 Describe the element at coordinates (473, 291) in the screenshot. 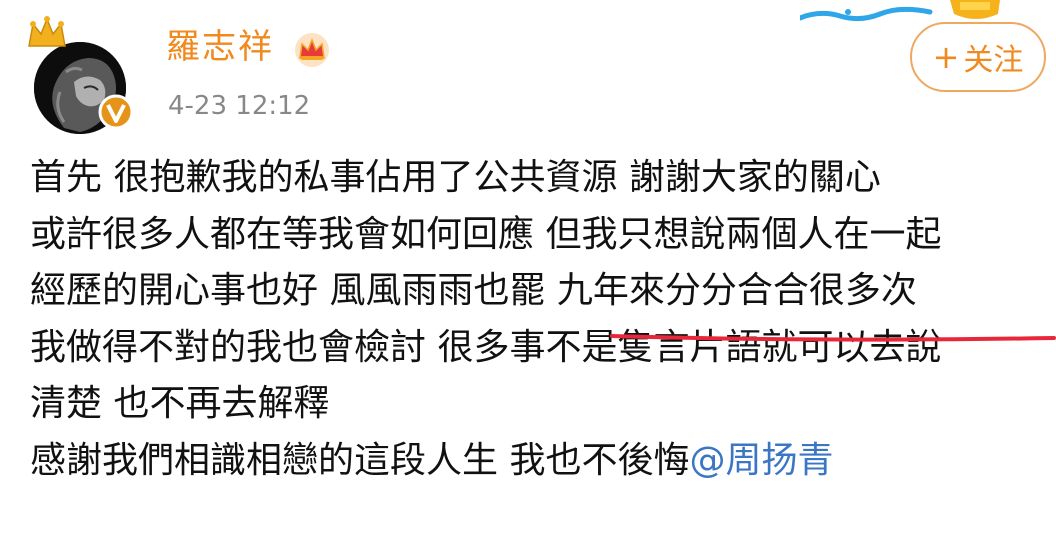

I see `post-text-line: 經歷的開心事也好 風風雨雨也罷 九年來分分合合很多次` at that location.